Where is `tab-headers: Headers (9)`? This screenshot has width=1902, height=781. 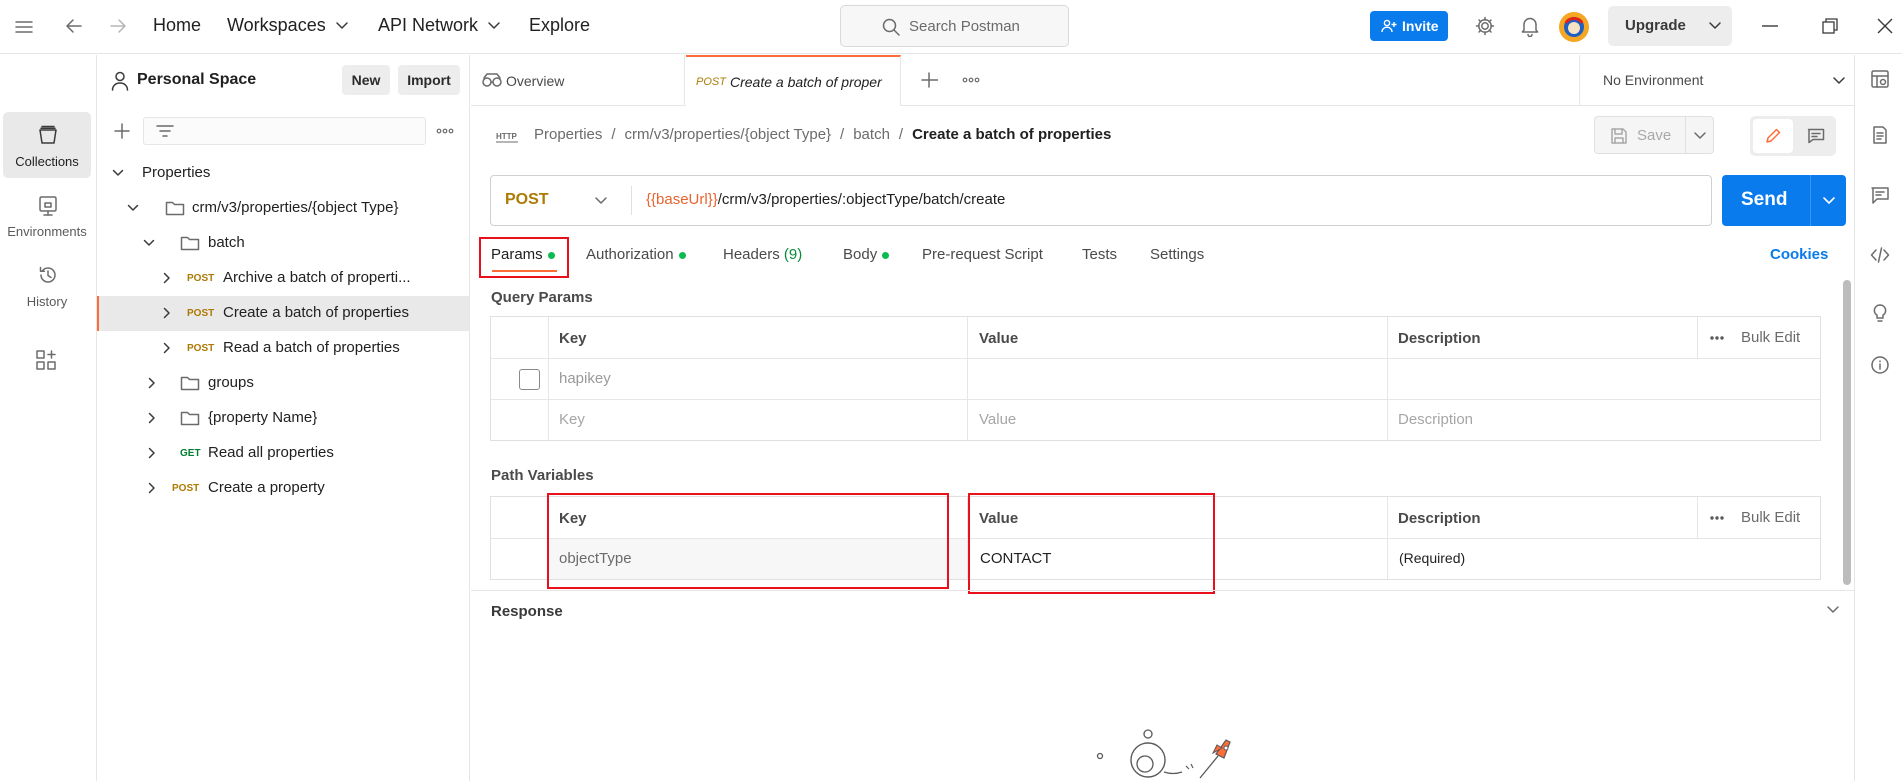 tab-headers: Headers (9) is located at coordinates (762, 254).